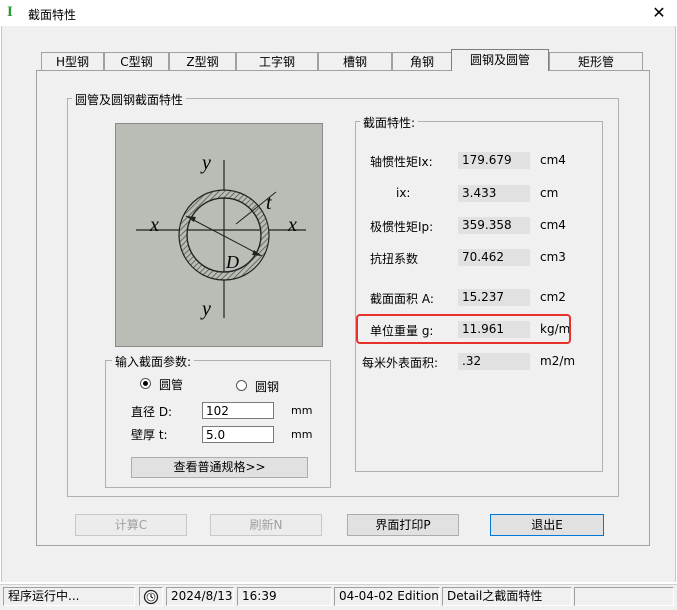 The image size is (677, 610). What do you see at coordinates (145, 383) in the screenshot?
I see `radio-tube` at bounding box center [145, 383].